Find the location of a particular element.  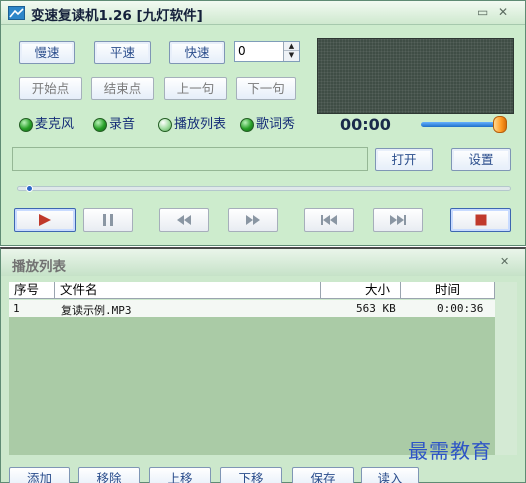

spinner-down-icon: ▼ is located at coordinates (291, 55).